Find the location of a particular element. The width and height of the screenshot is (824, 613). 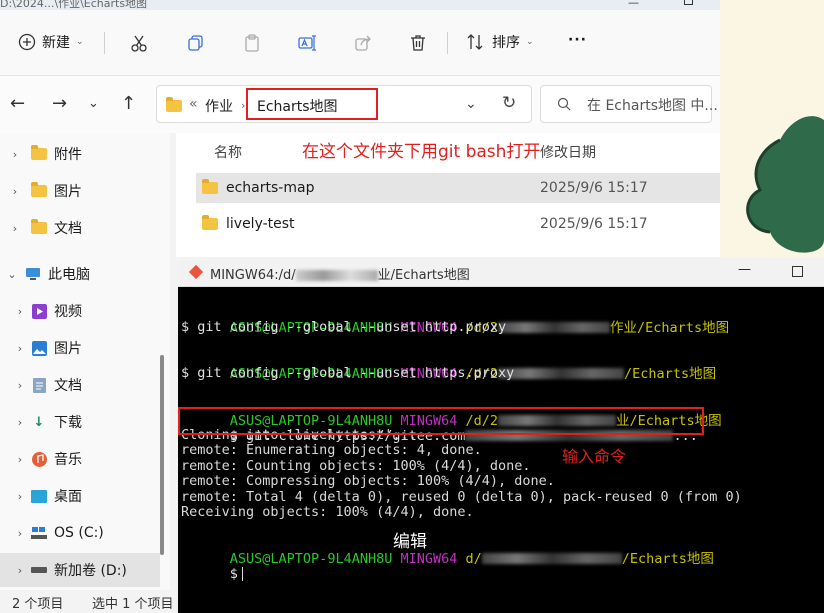

sidebar-item-attachments: › 附件 is located at coordinates (80, 154).